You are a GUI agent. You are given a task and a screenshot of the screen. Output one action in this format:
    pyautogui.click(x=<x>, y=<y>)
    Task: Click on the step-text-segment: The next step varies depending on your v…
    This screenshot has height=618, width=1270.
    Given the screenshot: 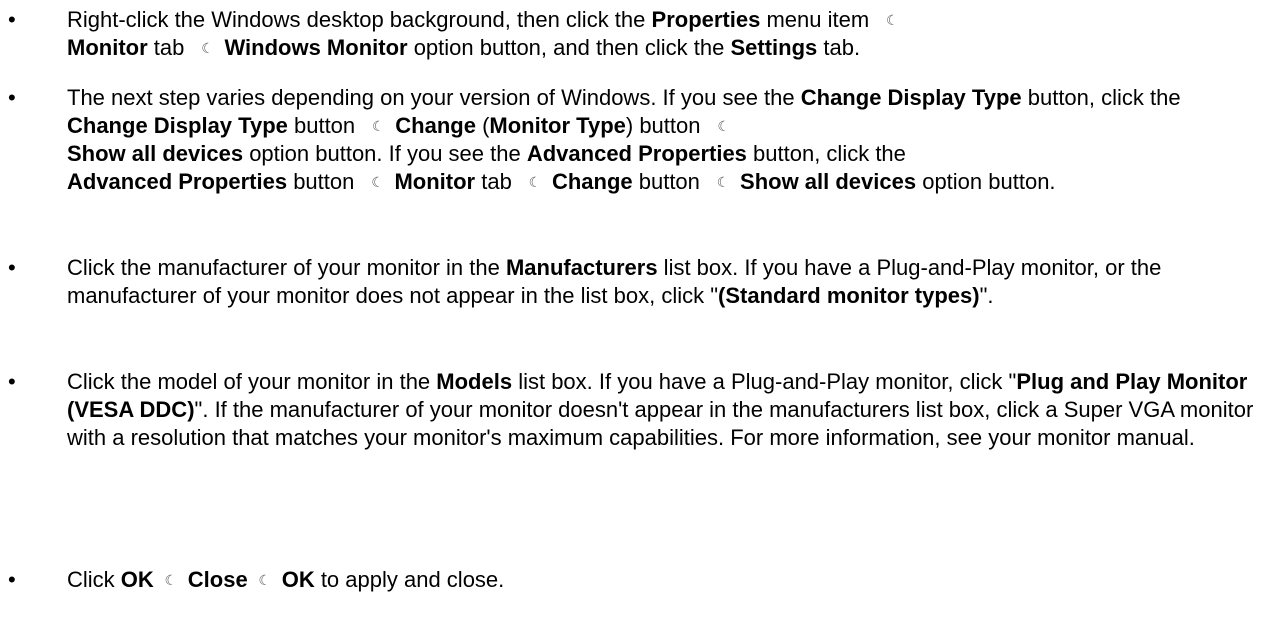 What is the action you would take?
    pyautogui.click(x=434, y=97)
    